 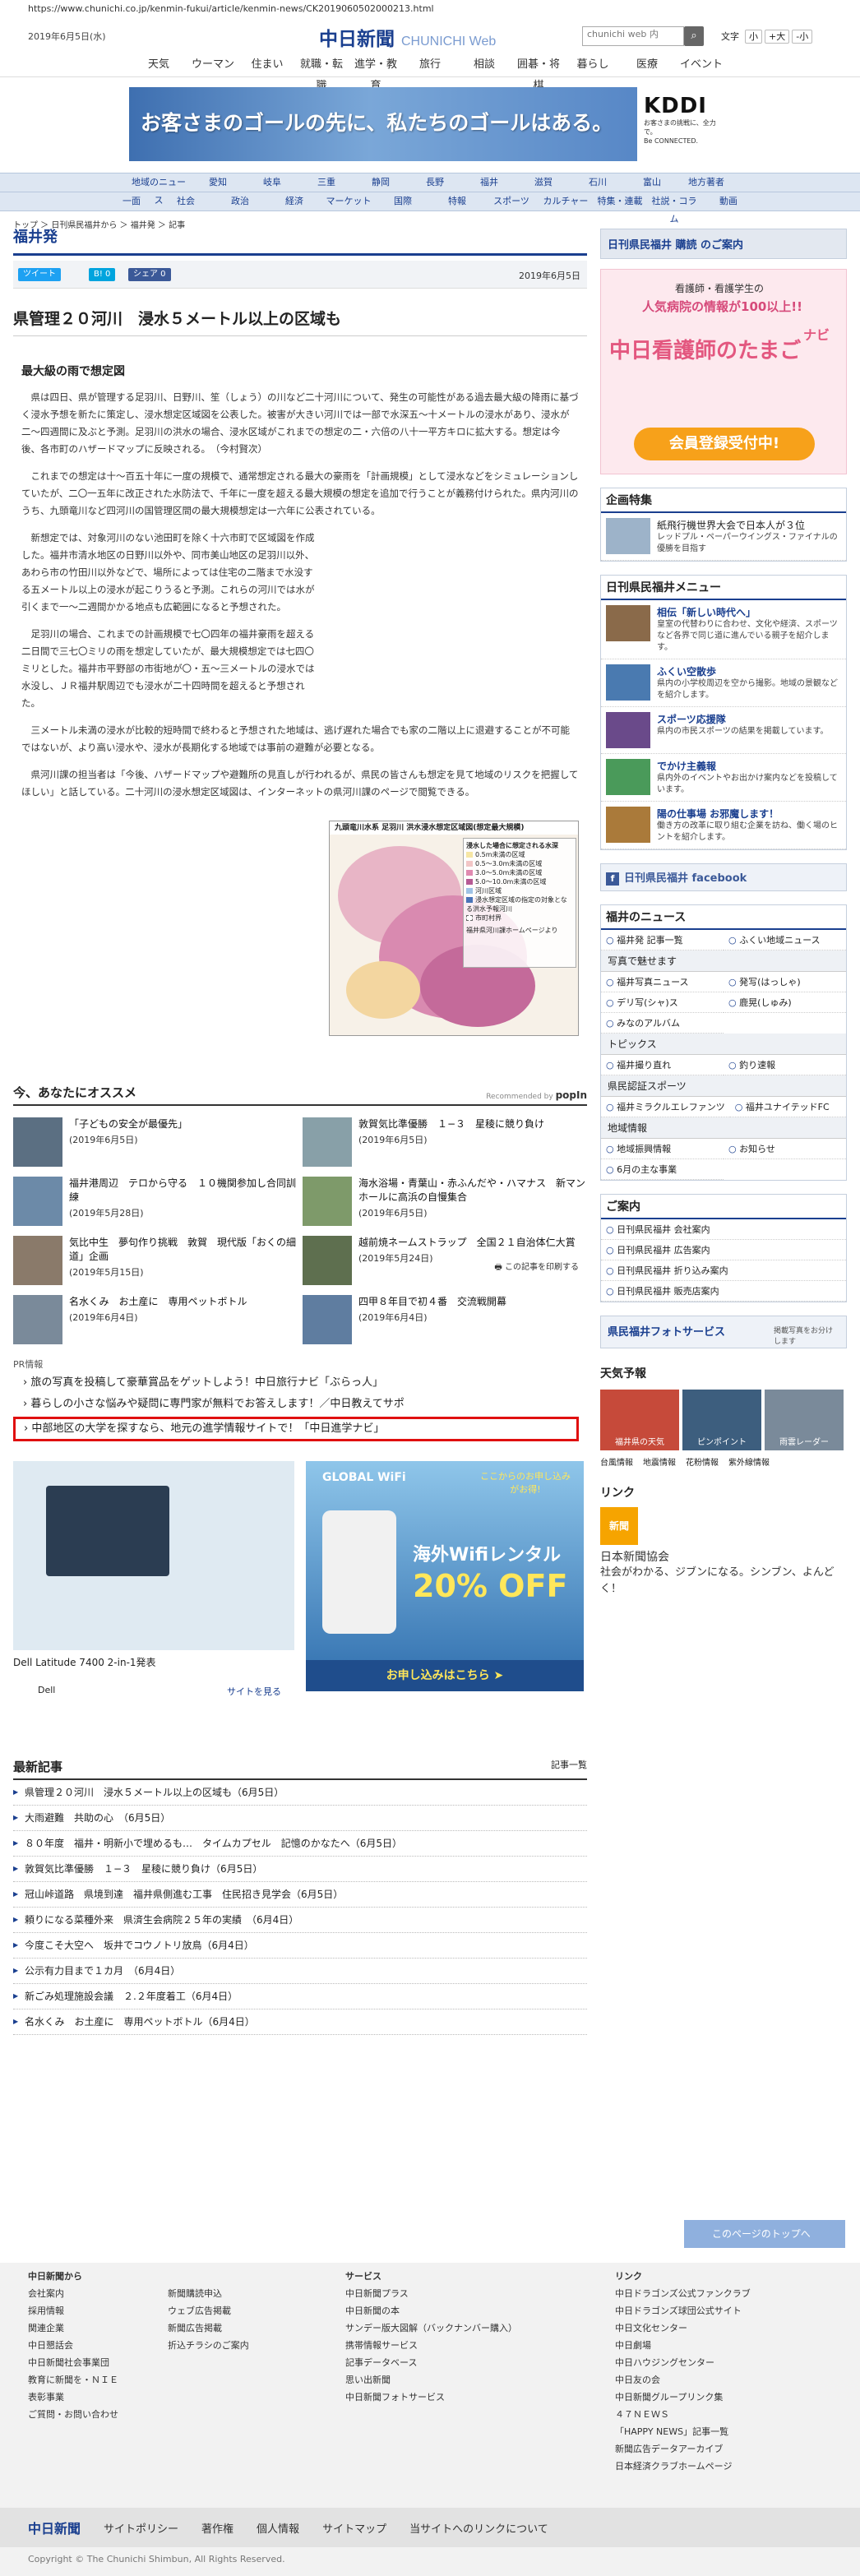 I want to click on latest-item: 冠山峠道路 県境到達 福井県側進む工事 住民招き見学会（6月5日）, so click(x=300, y=1895).